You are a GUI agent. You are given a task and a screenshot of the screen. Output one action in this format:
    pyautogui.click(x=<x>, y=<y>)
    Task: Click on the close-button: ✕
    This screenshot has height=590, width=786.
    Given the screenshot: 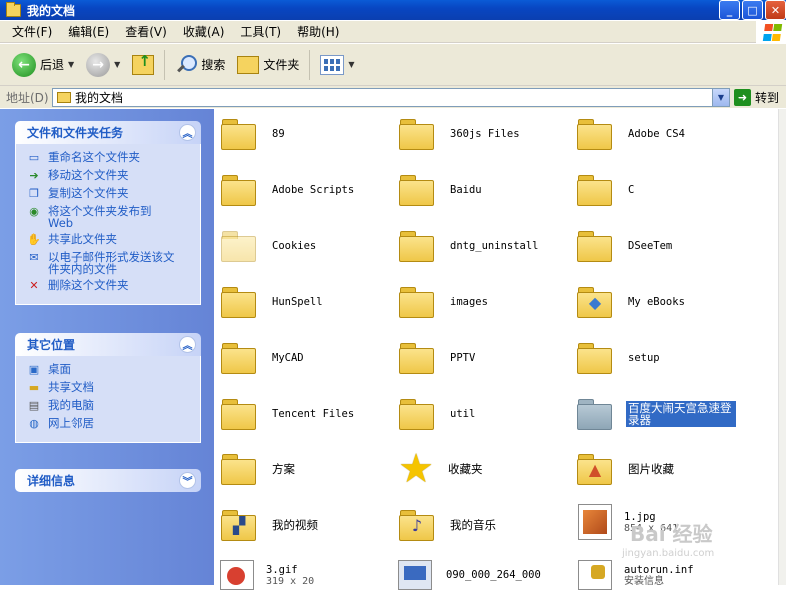 What is the action you would take?
    pyautogui.click(x=775, y=10)
    